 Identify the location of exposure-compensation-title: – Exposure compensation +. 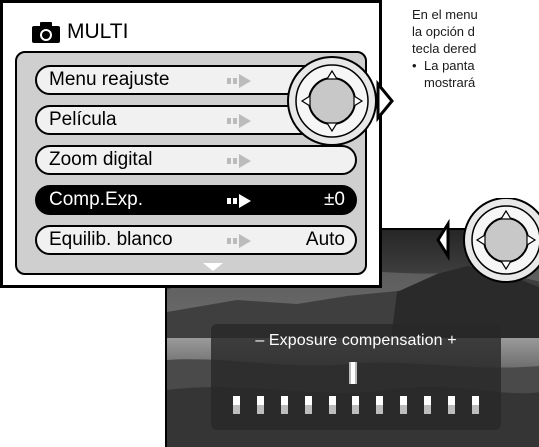
(356, 340).